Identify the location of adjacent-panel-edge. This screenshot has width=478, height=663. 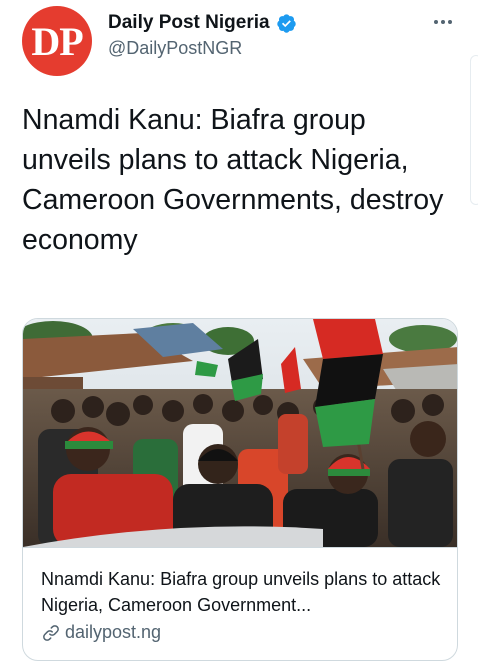
(474, 130).